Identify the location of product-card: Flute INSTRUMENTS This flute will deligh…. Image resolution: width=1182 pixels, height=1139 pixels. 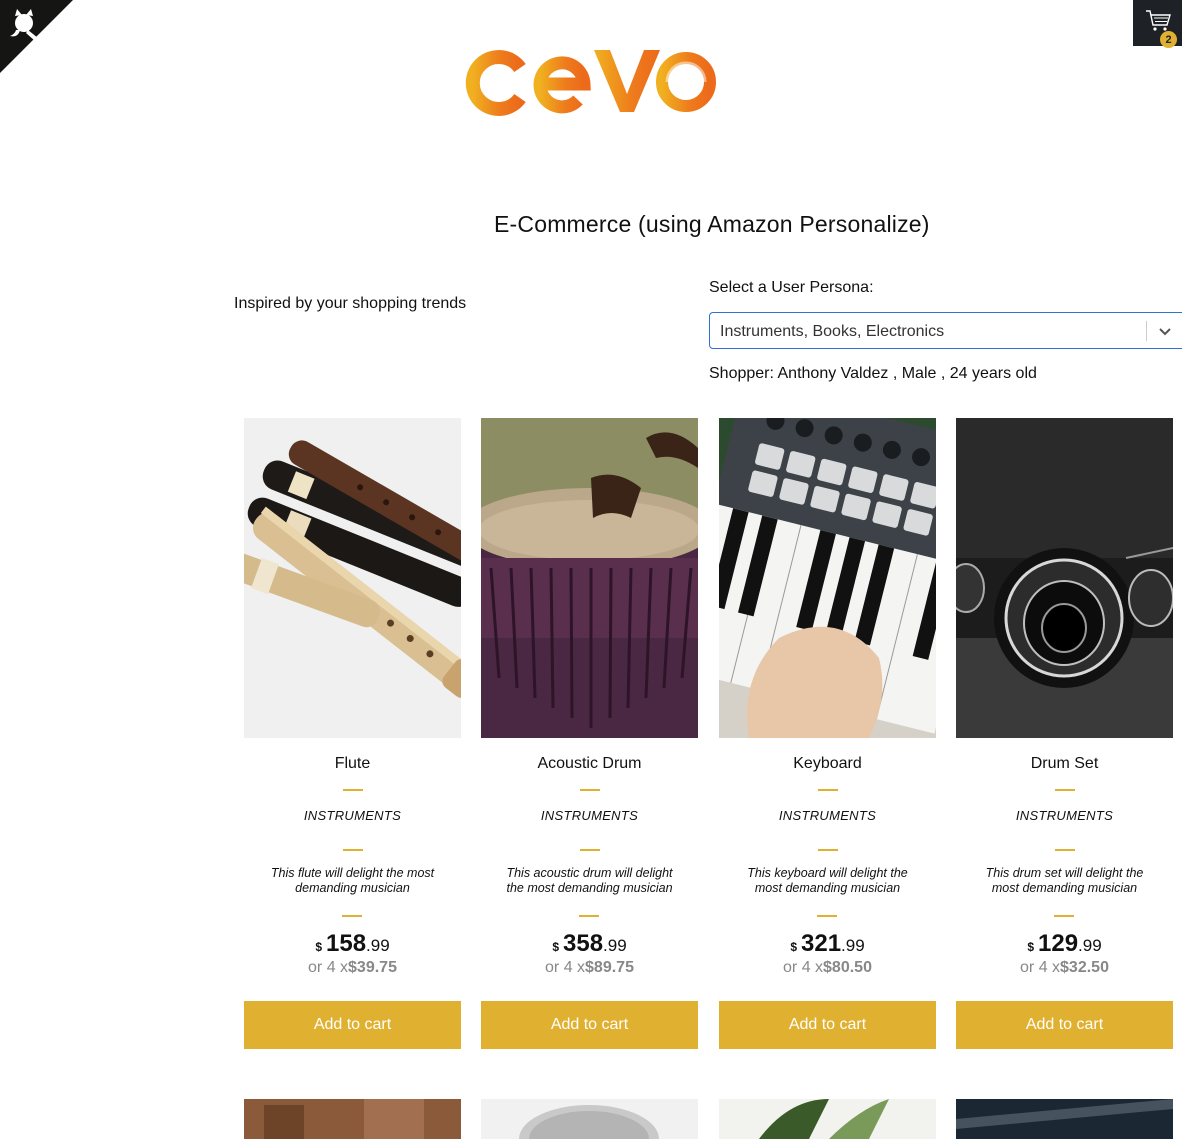
(352, 733).